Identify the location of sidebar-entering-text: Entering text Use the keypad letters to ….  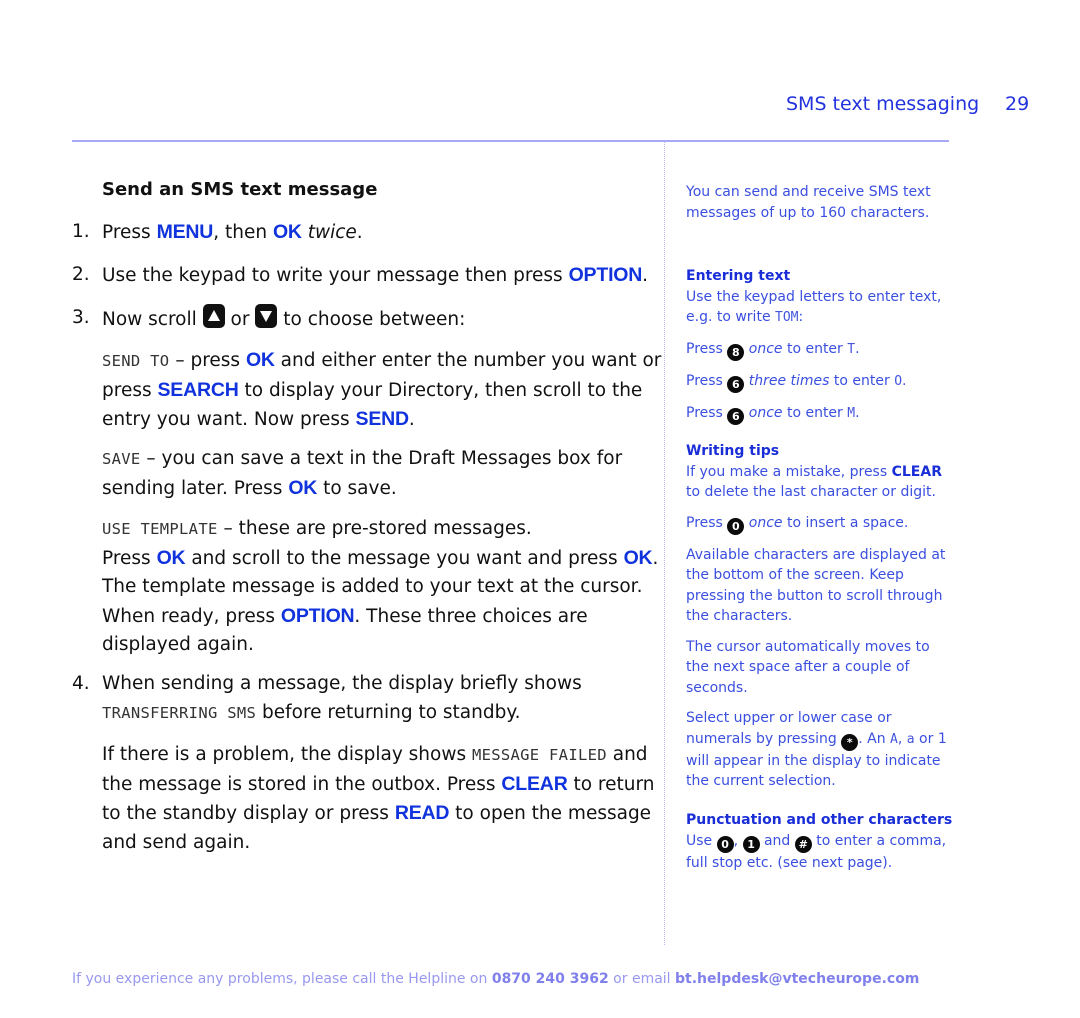
(821, 345).